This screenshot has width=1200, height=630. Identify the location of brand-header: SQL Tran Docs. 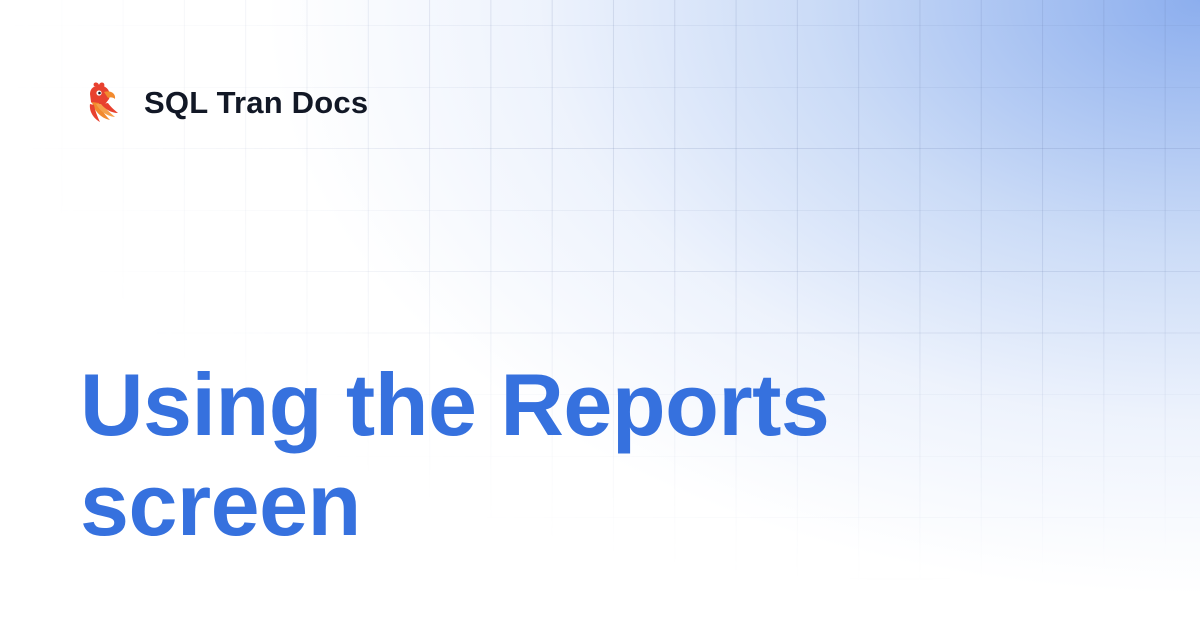
(225, 103).